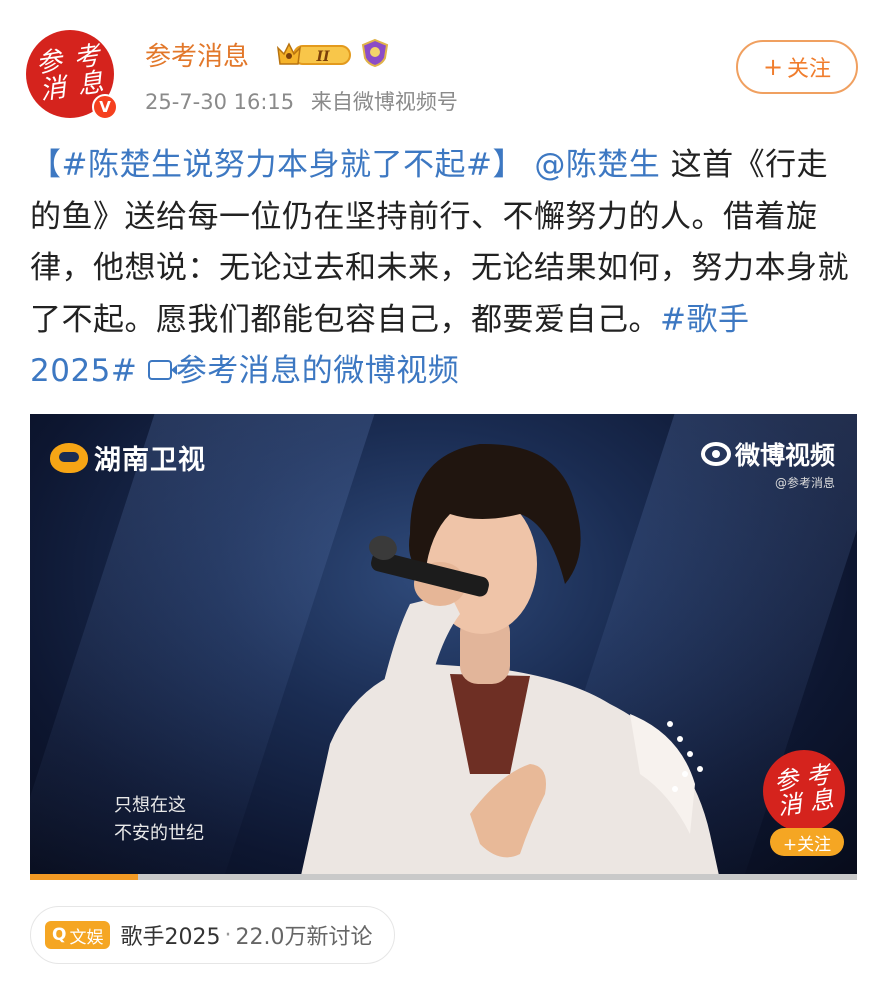  I want to click on video-link: 参考消息的微博视频, so click(303, 371).